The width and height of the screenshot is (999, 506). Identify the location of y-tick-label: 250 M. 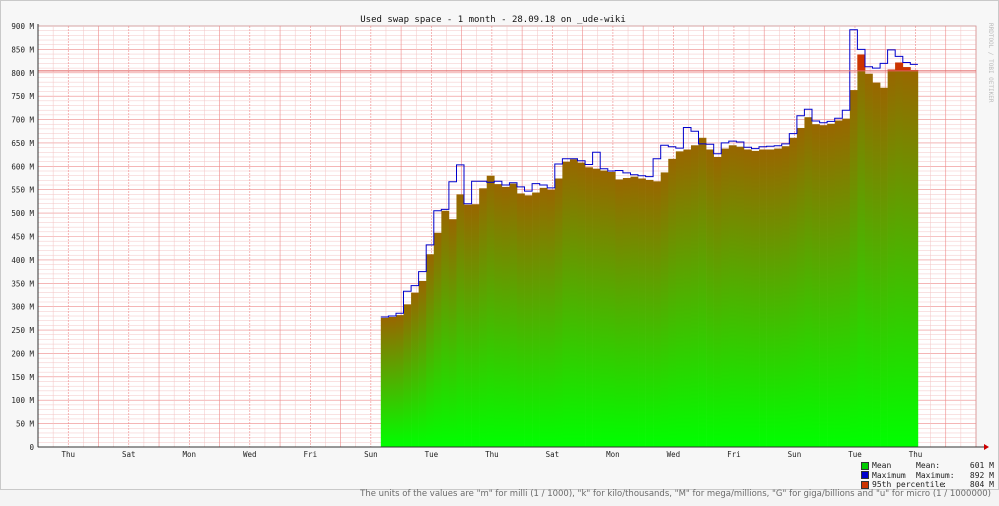
(22, 330).